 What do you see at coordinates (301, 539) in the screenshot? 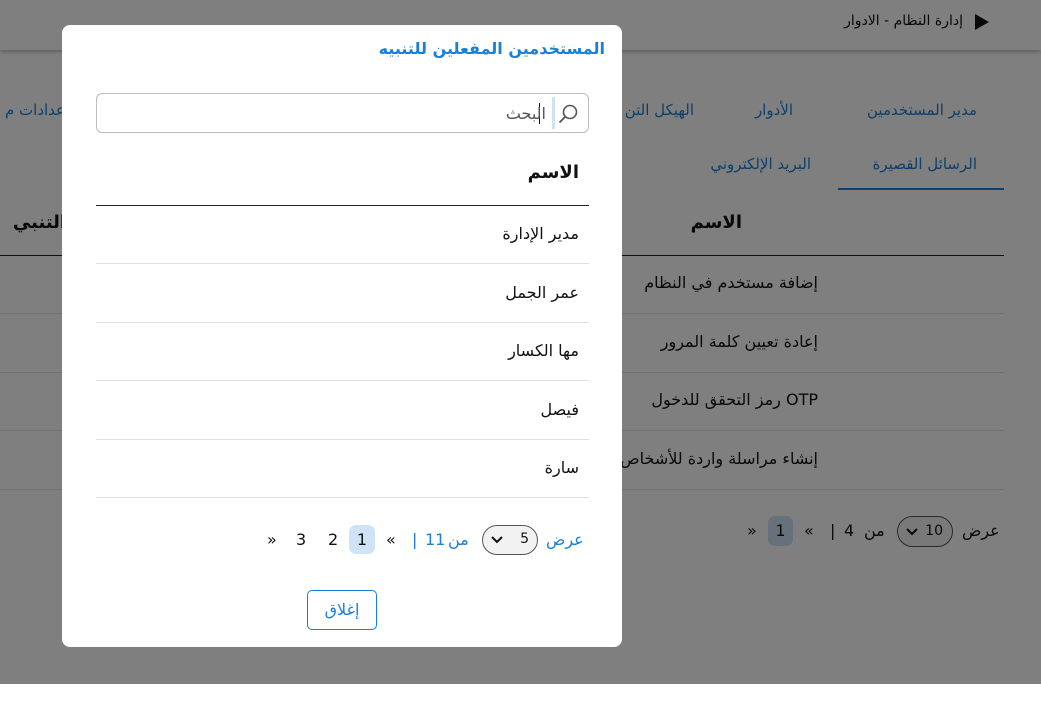
I see `pager-page-3: 3` at bounding box center [301, 539].